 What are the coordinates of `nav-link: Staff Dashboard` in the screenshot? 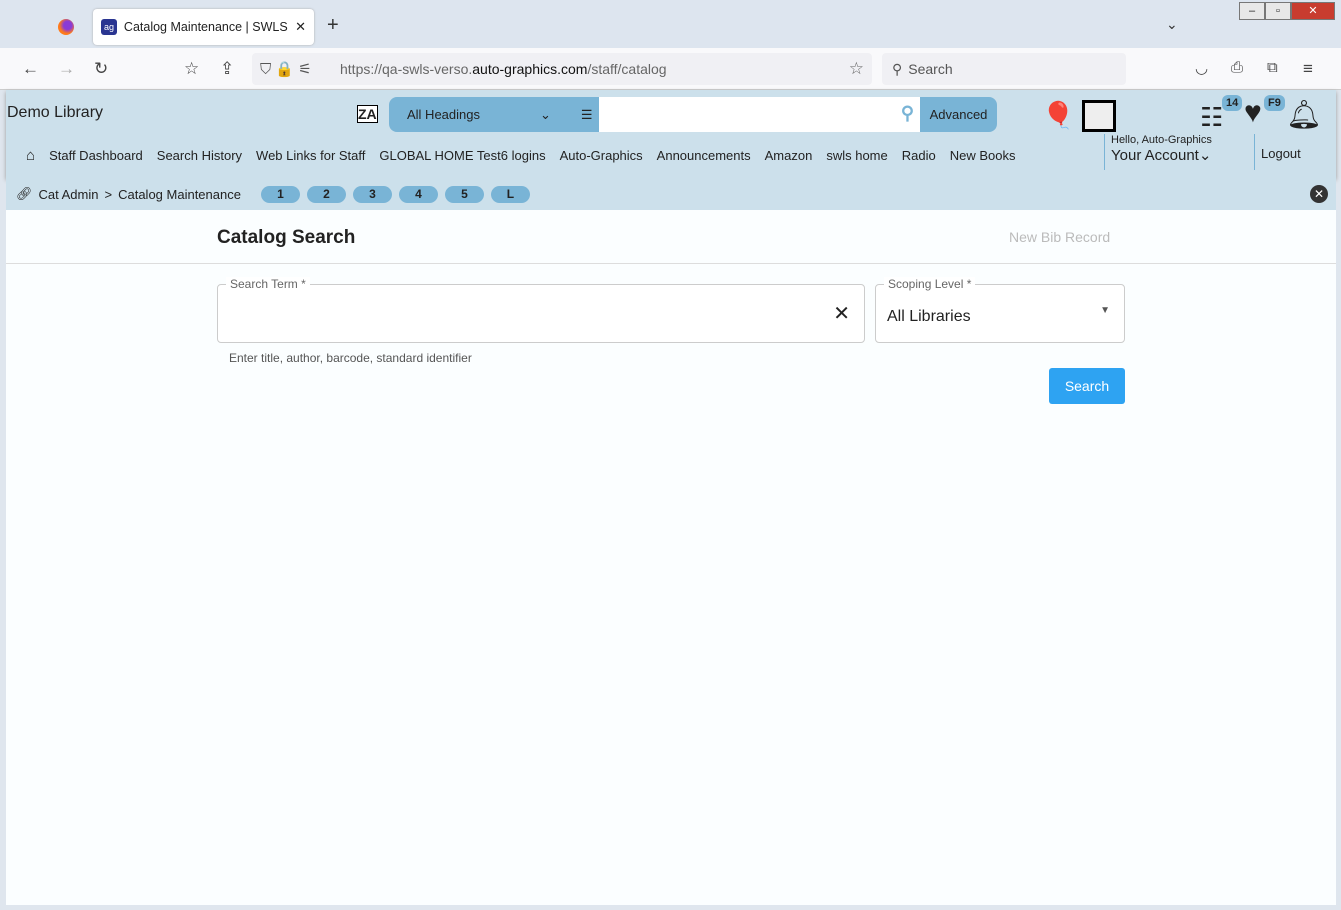 It's located at (96, 155).